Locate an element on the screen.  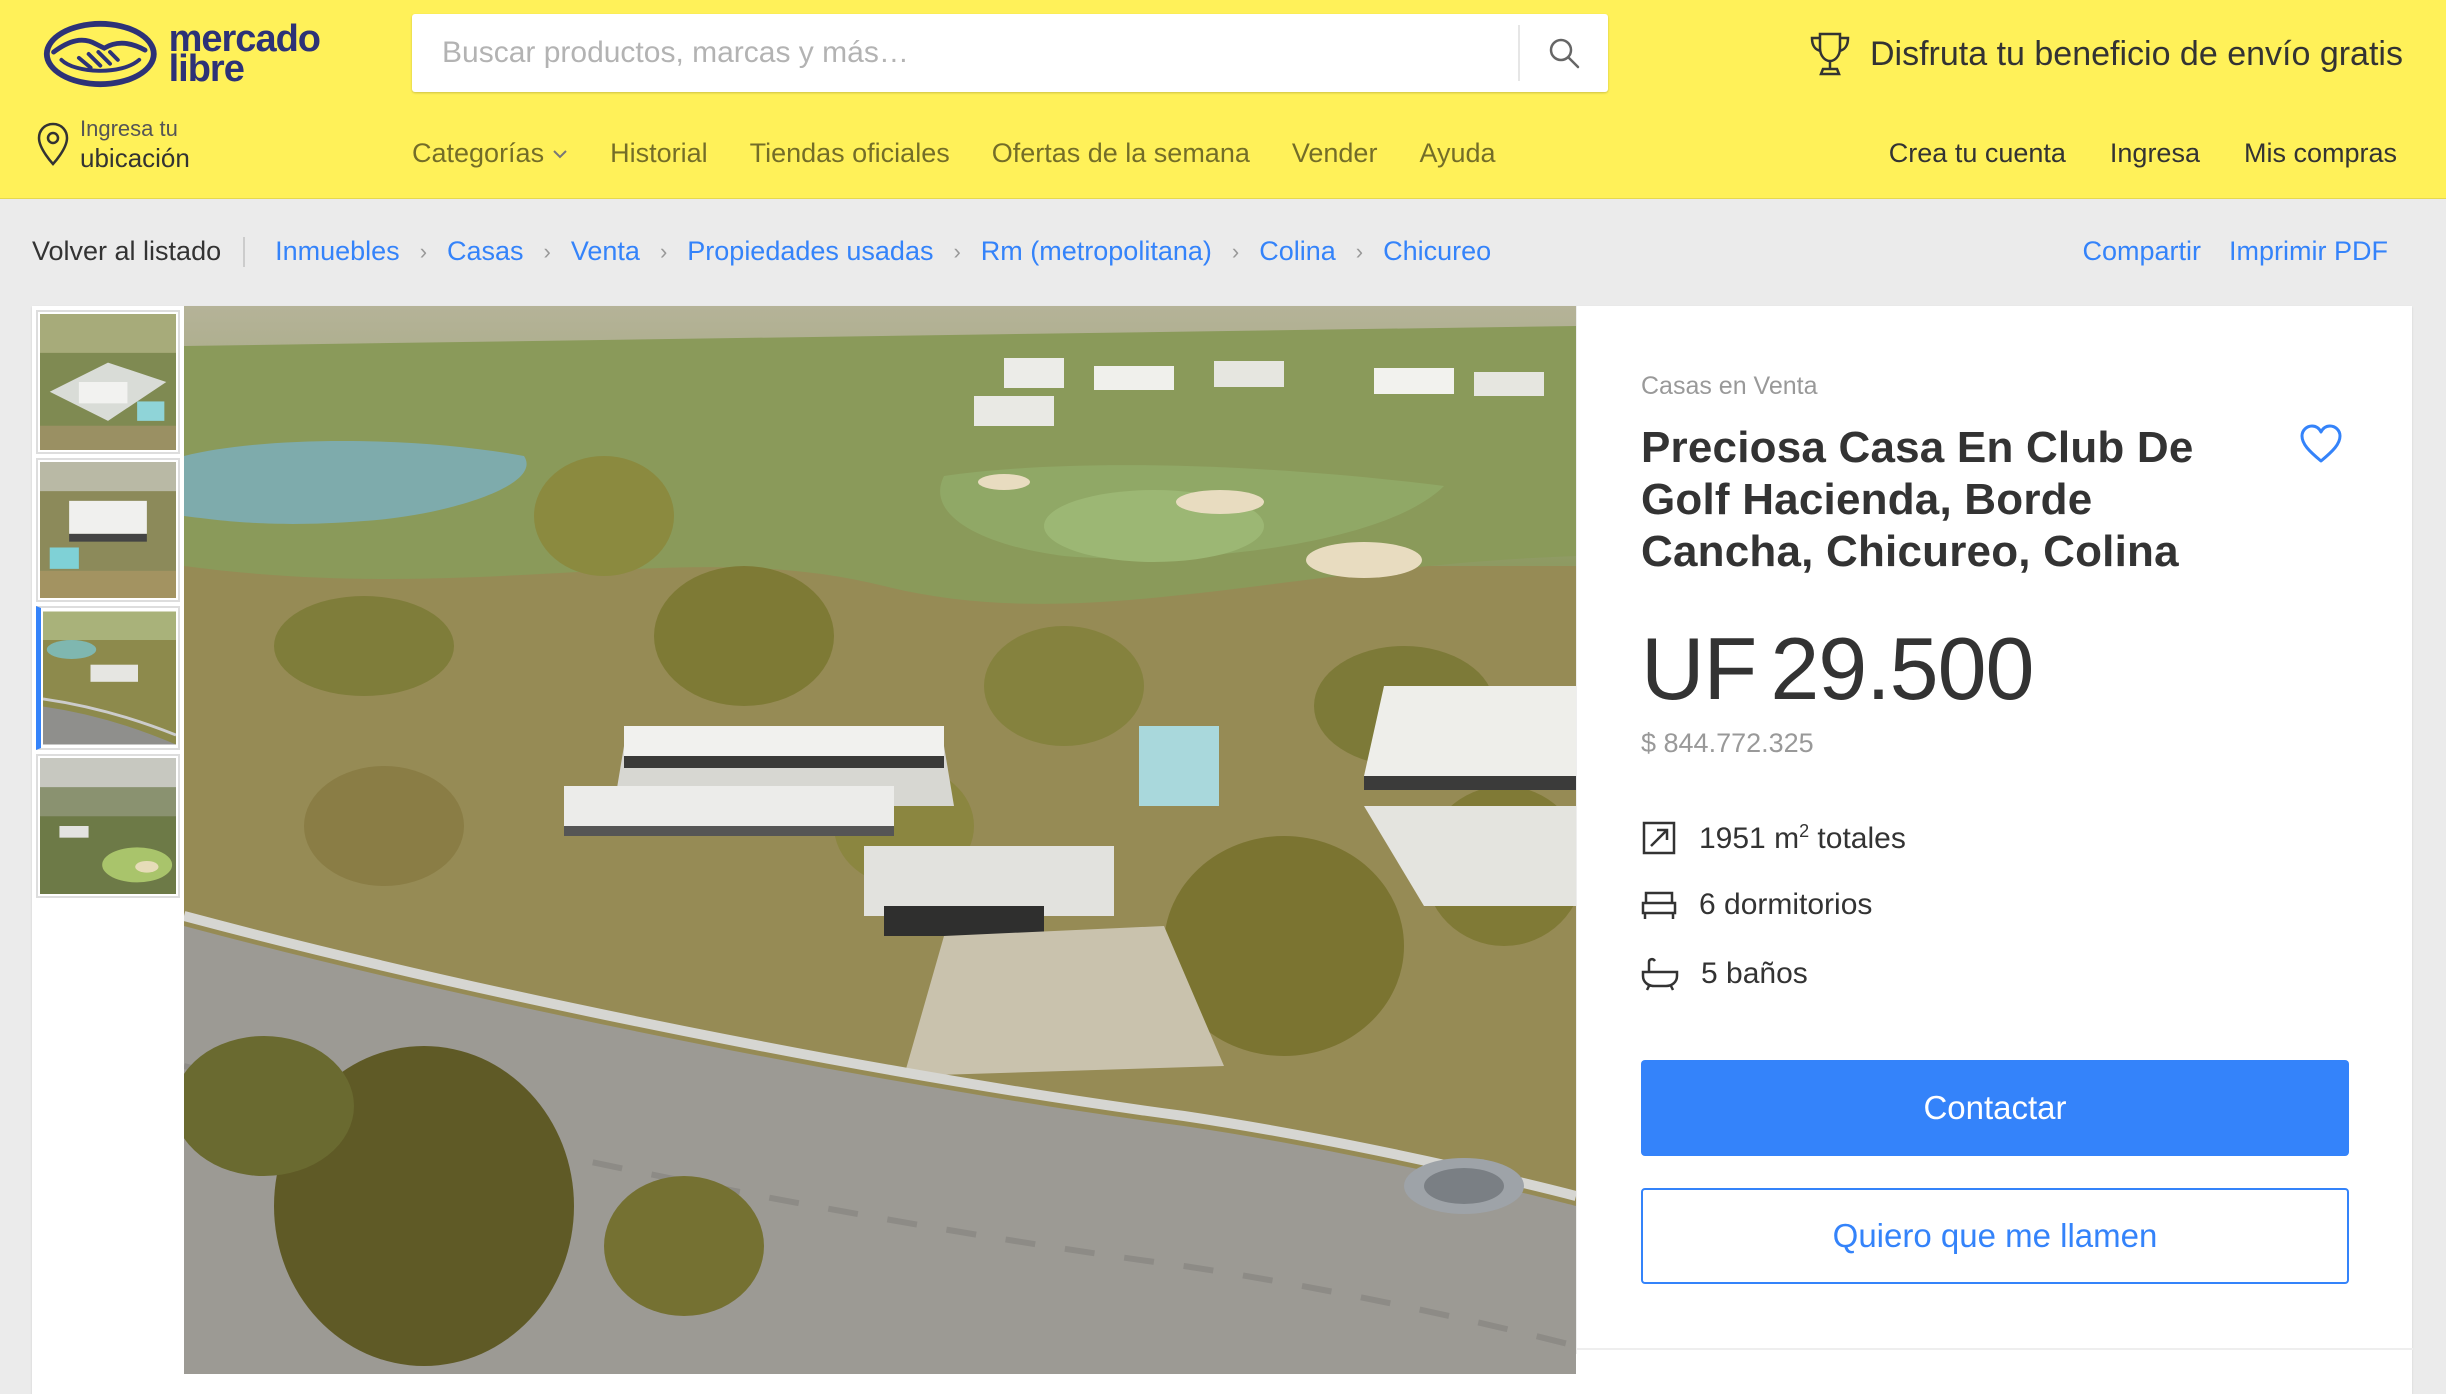
trophy-icon is located at coordinates (1830, 54).